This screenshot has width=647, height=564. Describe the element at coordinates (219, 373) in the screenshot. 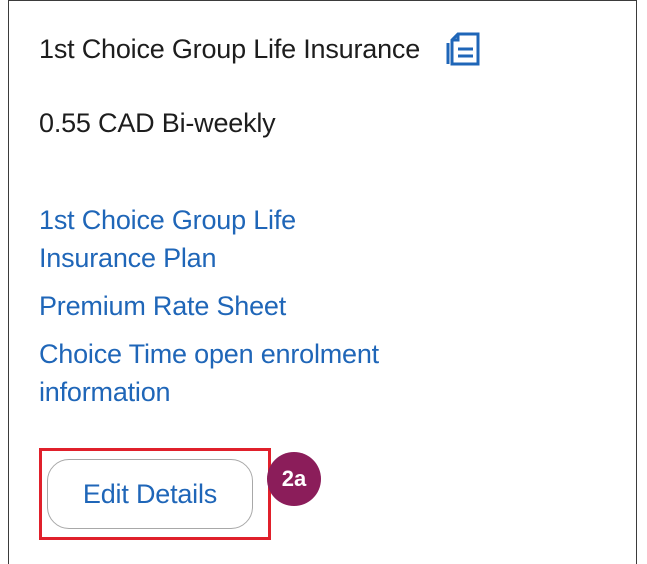

I see `enrolment-info-link: Choice Time open enrolment information` at that location.